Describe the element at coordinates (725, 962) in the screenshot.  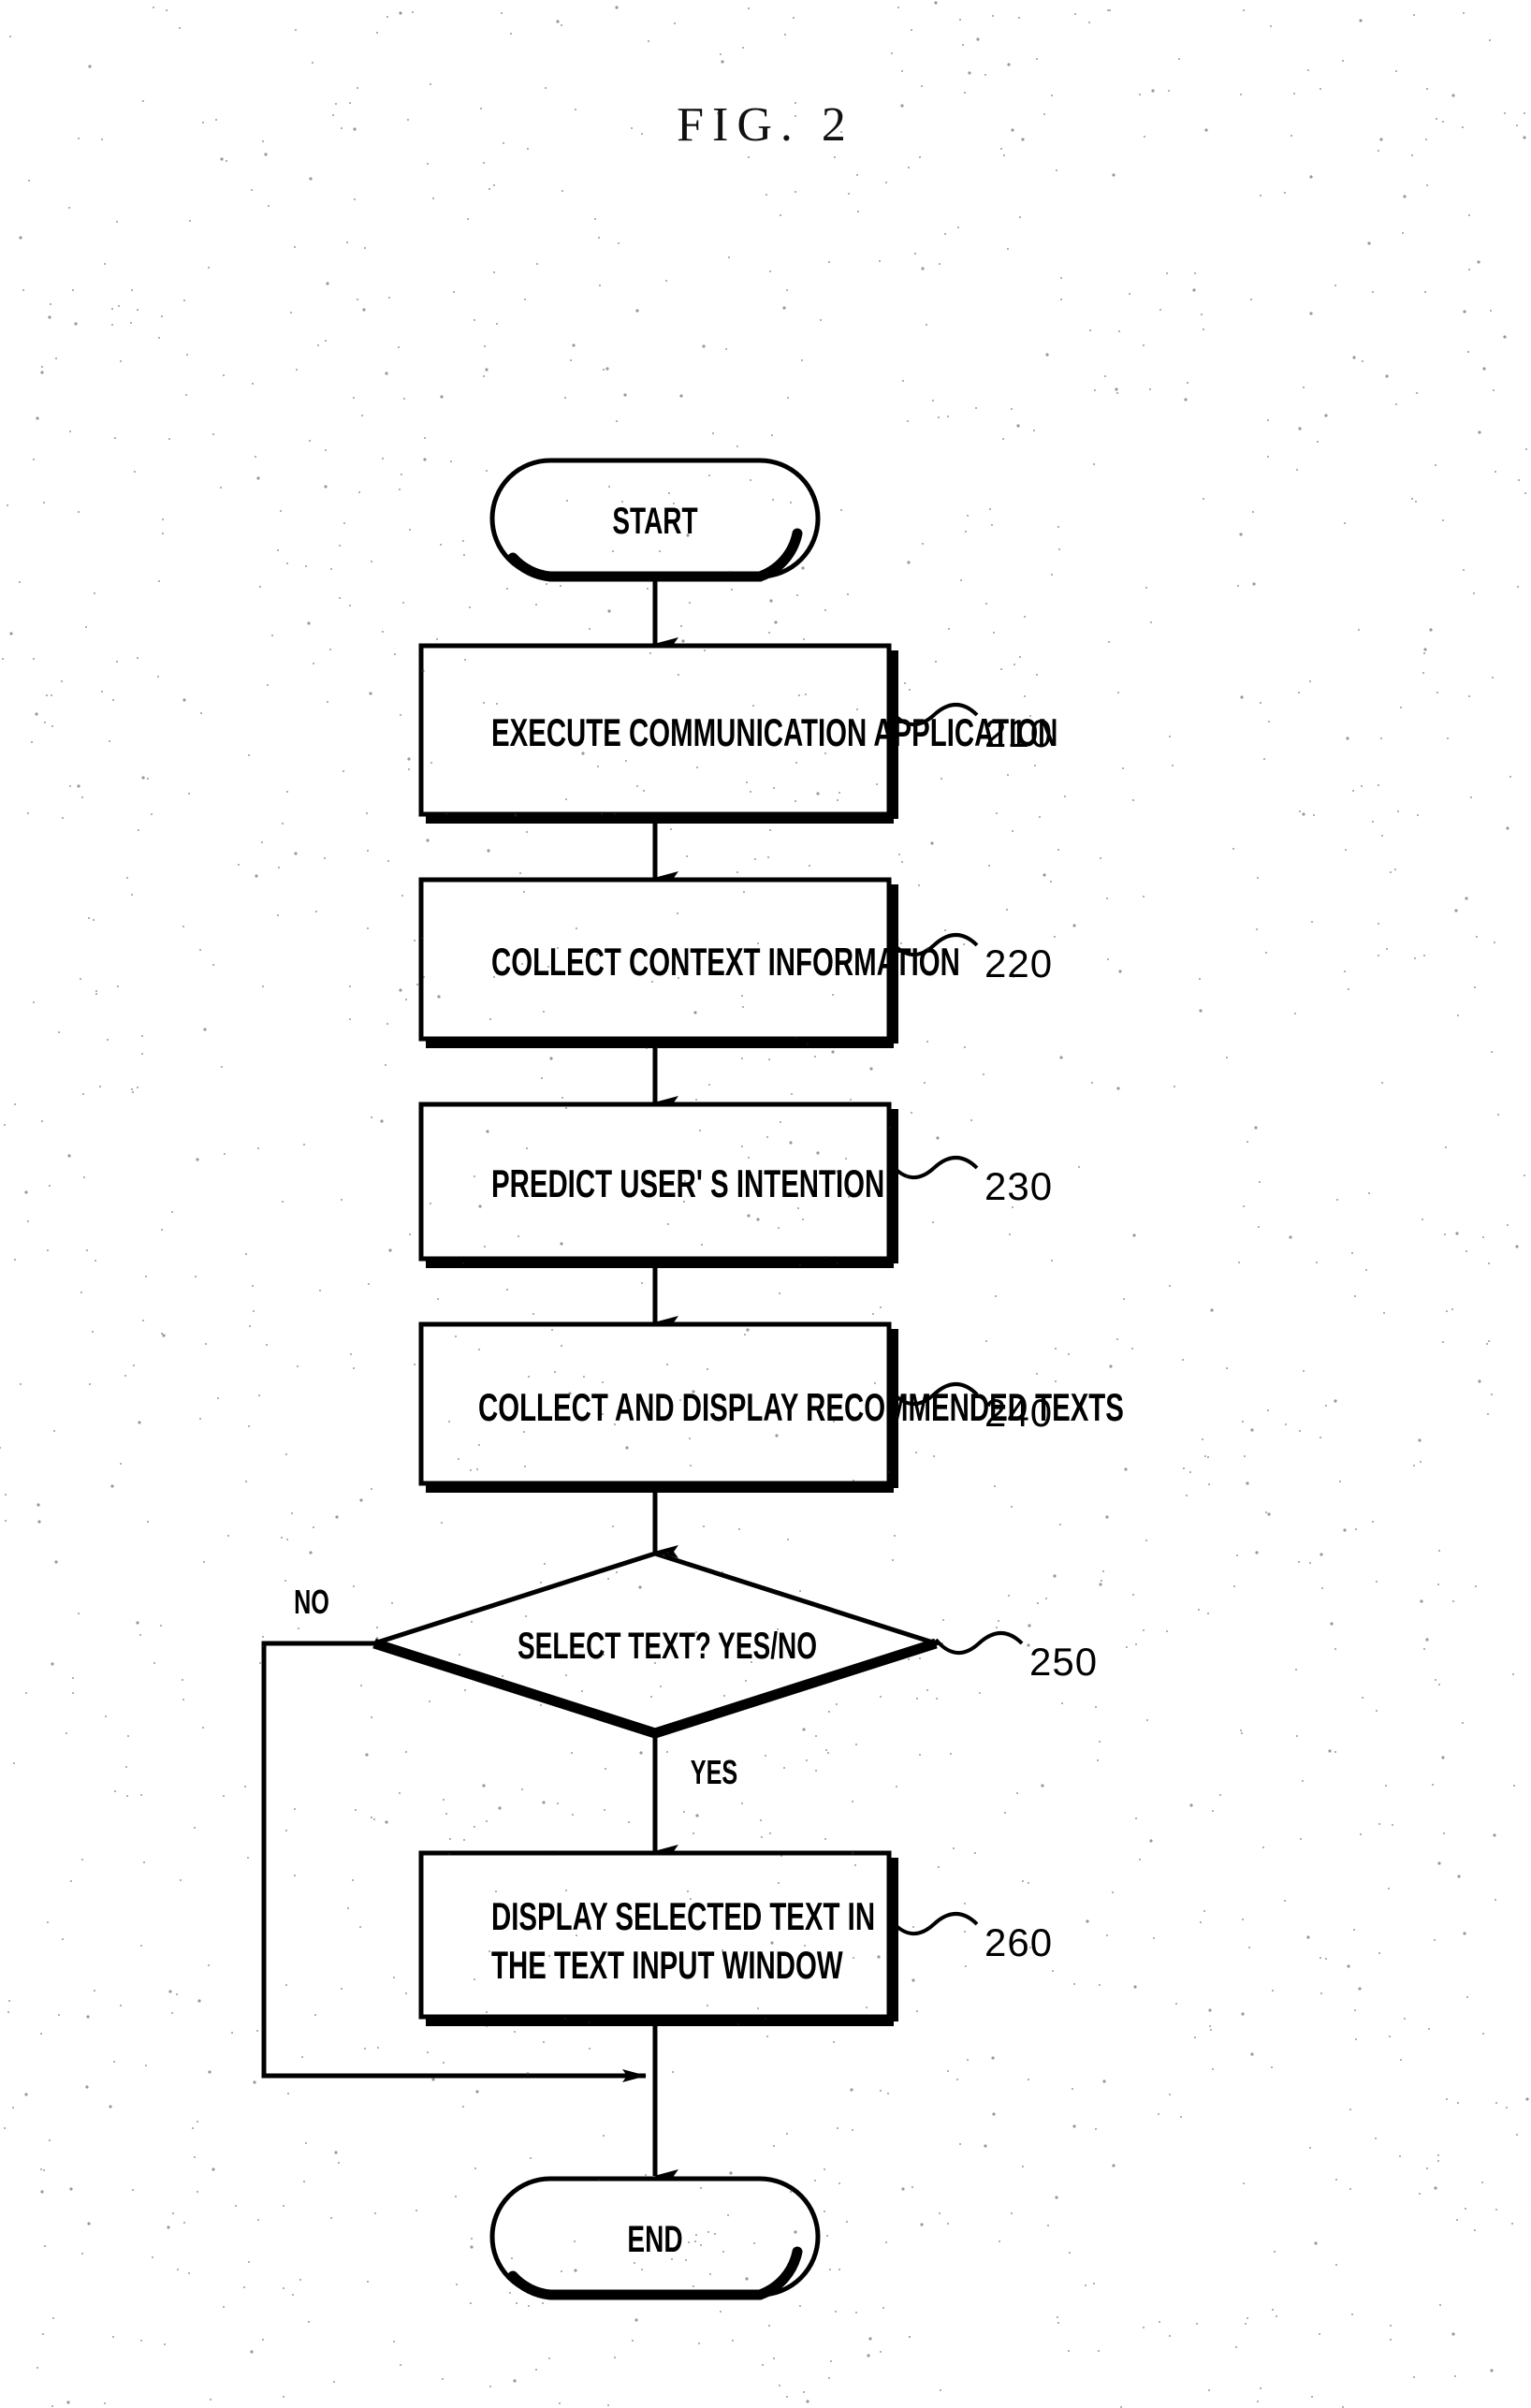
I see `node-step-220-label: COLLECT CONTEXT INFORMATION` at that location.